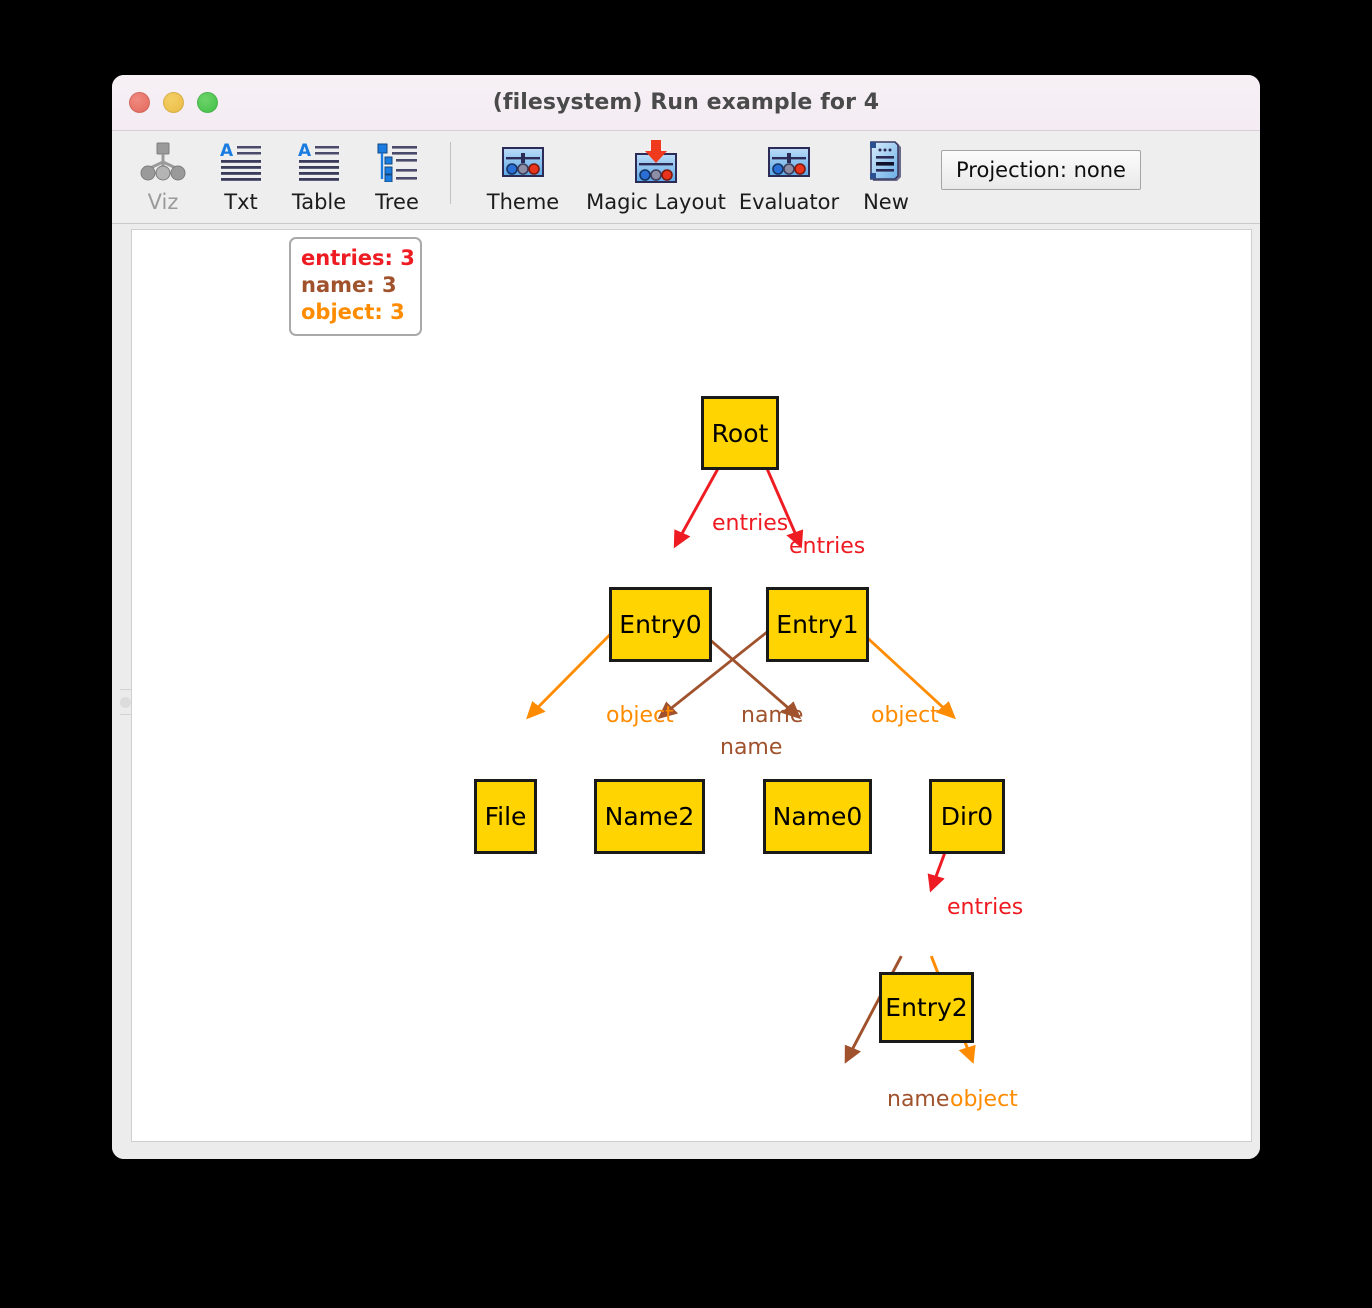 Image resolution: width=1372 pixels, height=1308 pixels. What do you see at coordinates (397, 162) in the screenshot?
I see `tree-list-icon` at bounding box center [397, 162].